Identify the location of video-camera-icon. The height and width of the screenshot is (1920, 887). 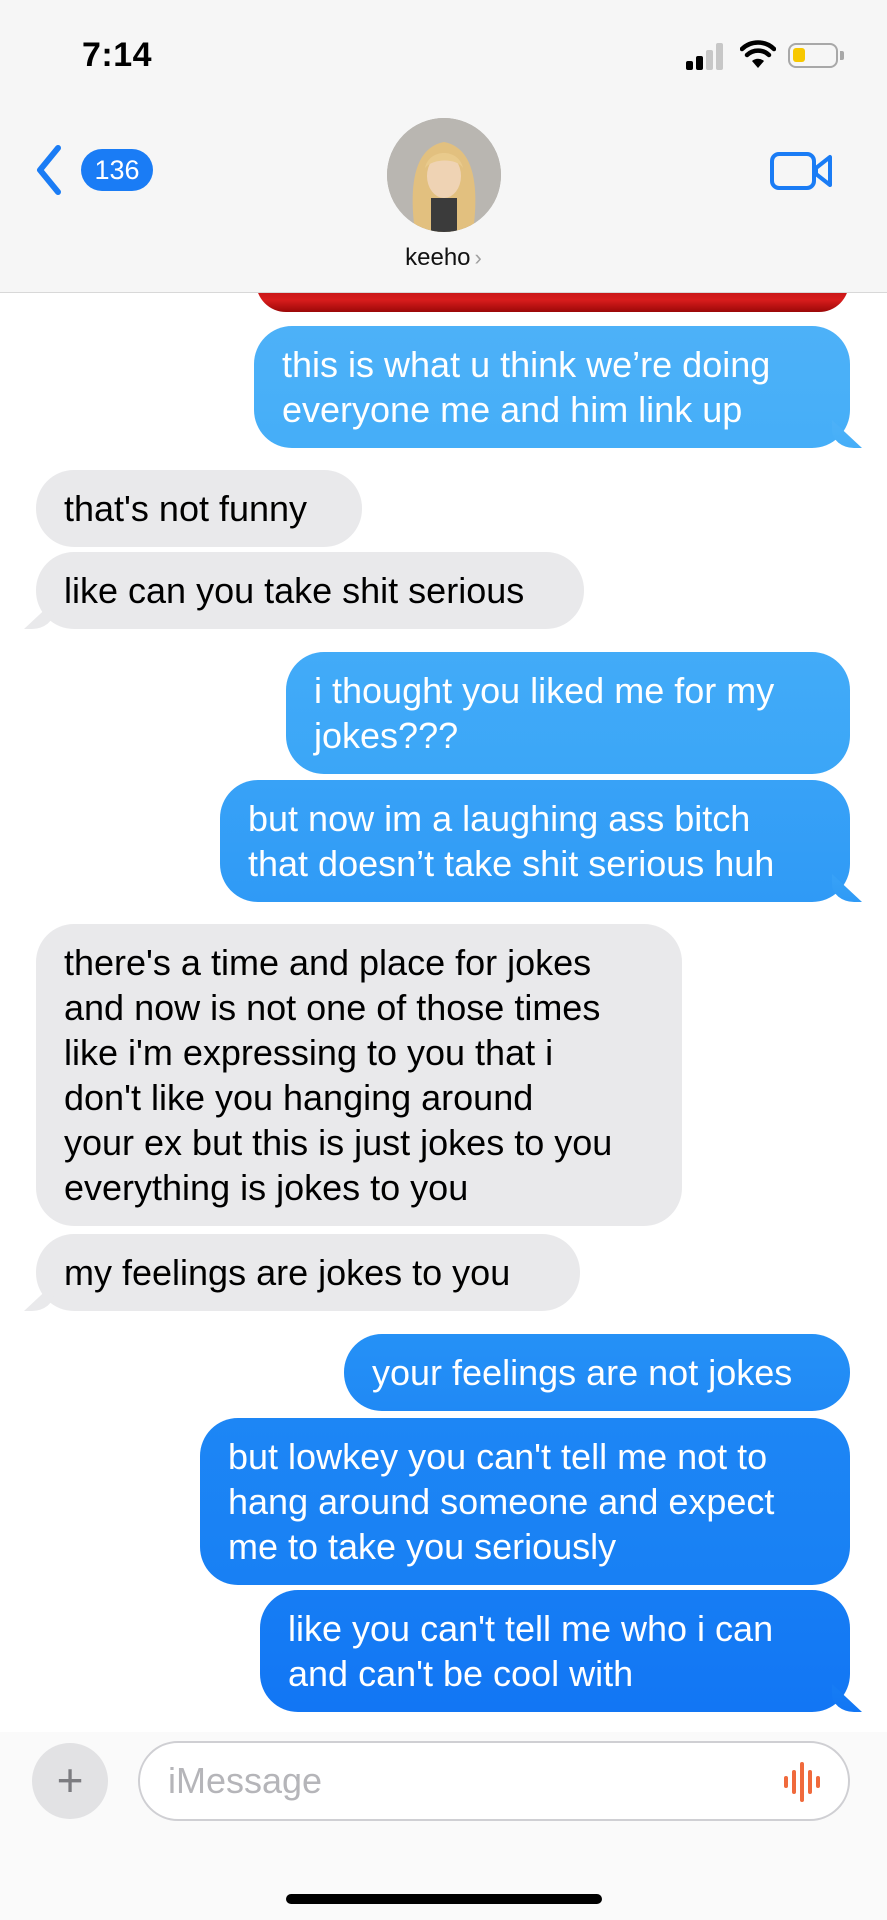
(801, 171).